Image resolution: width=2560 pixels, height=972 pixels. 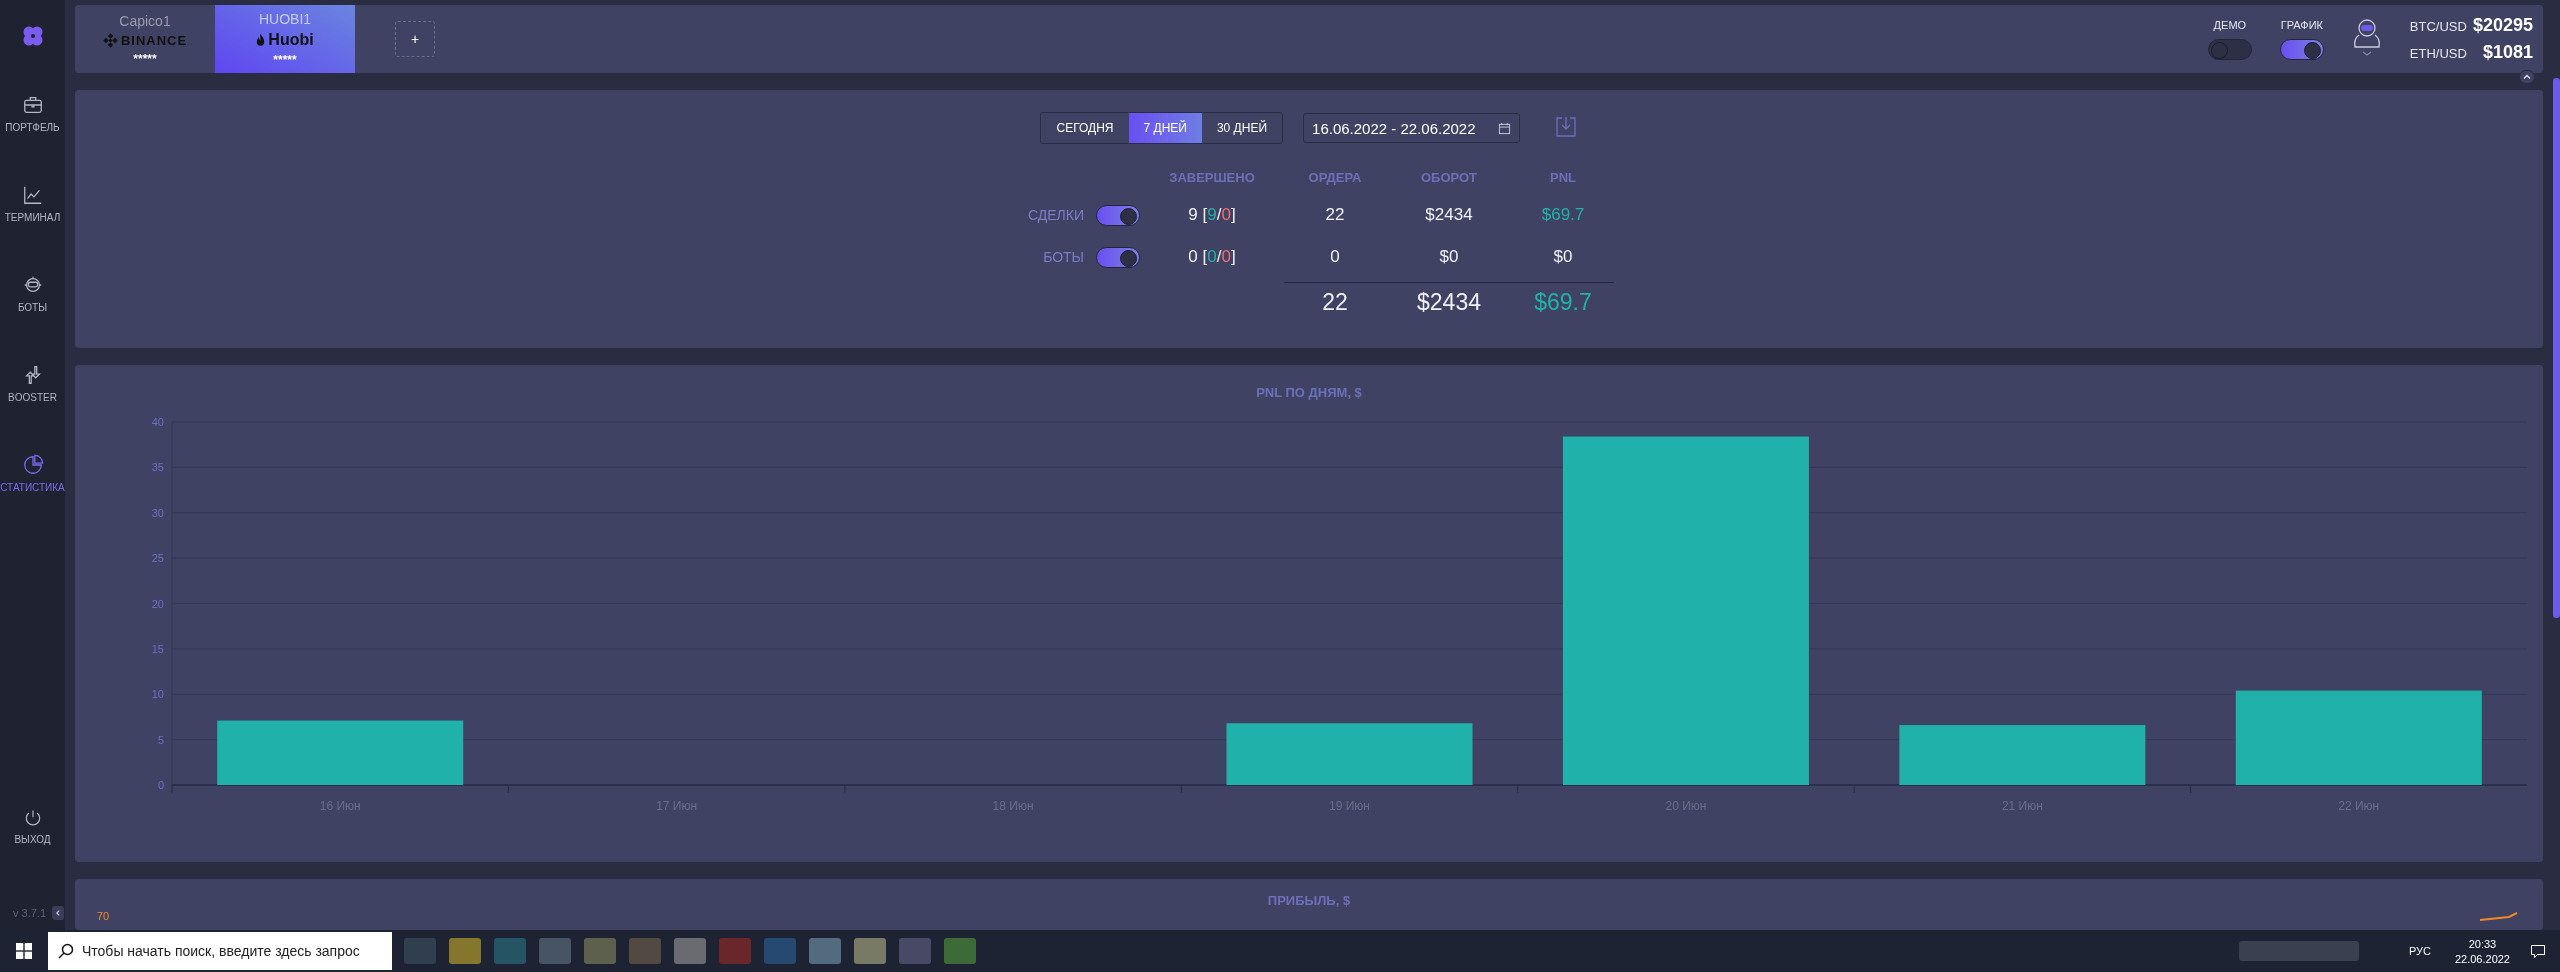 I want to click on chevron-up-icon, so click(x=2527, y=77).